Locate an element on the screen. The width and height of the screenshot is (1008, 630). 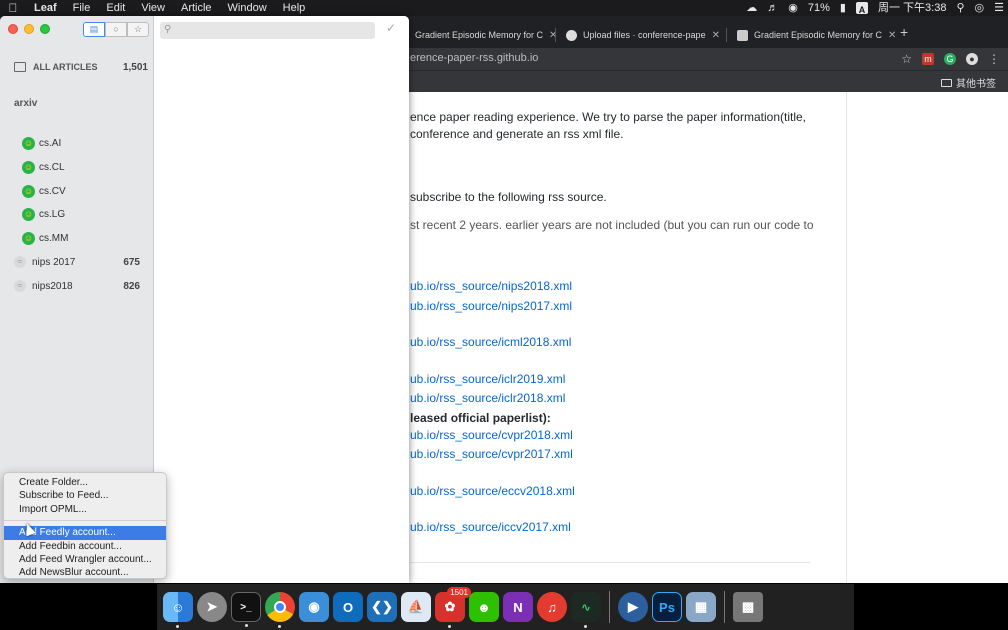
launchpad-icon: ➤ is located at coordinates (212, 607).